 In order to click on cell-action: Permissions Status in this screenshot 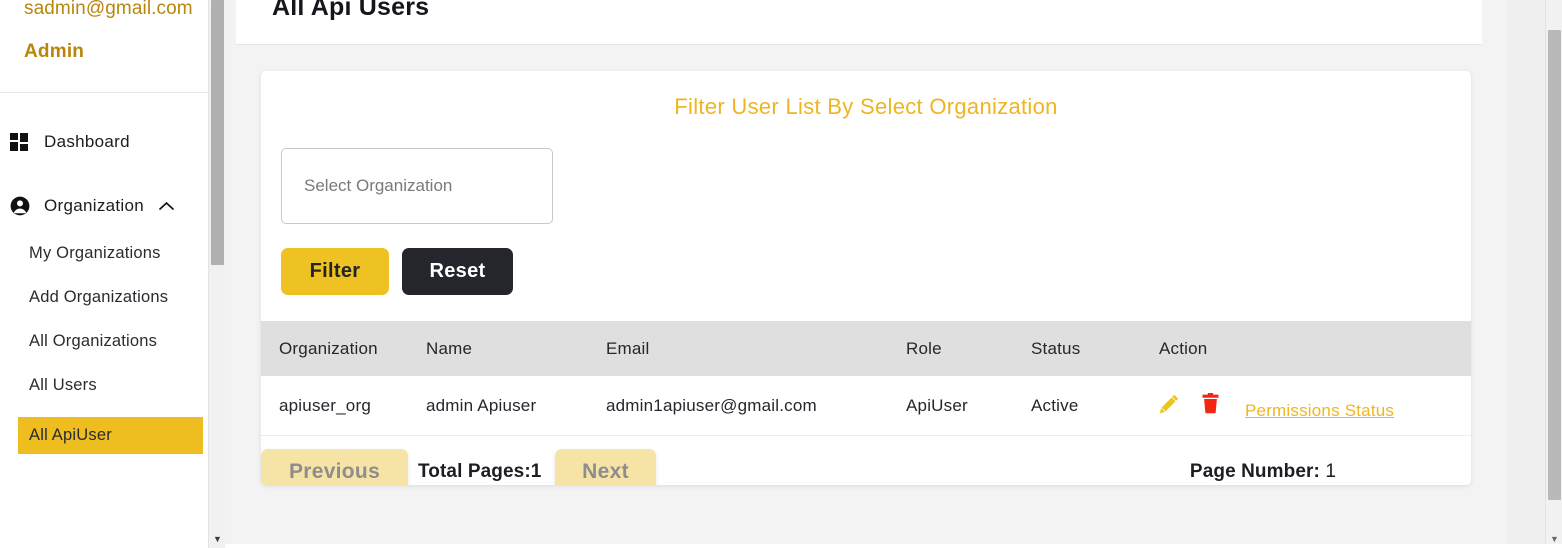, I will do `click(1315, 406)`.